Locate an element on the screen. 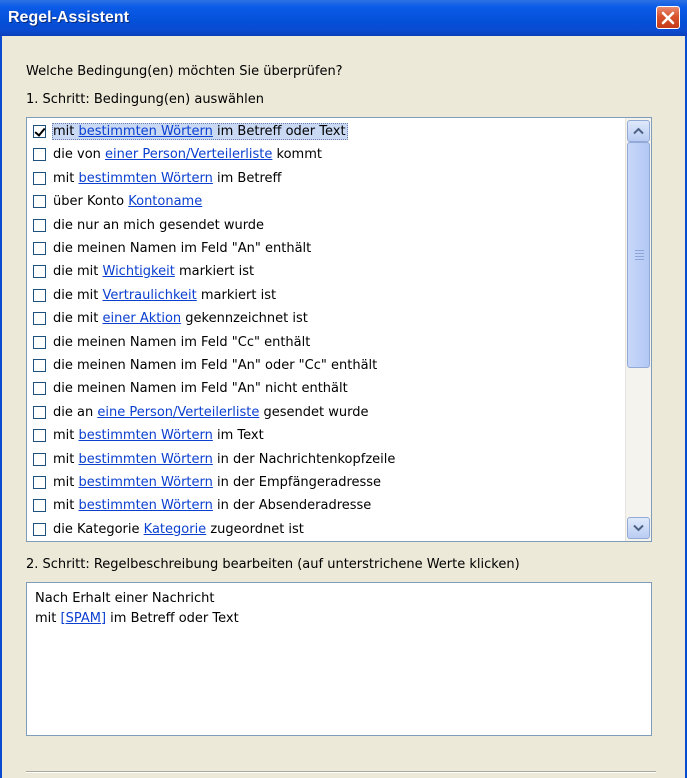 Image resolution: width=687 pixels, height=778 pixels. condition-text: im Text is located at coordinates (238, 436).